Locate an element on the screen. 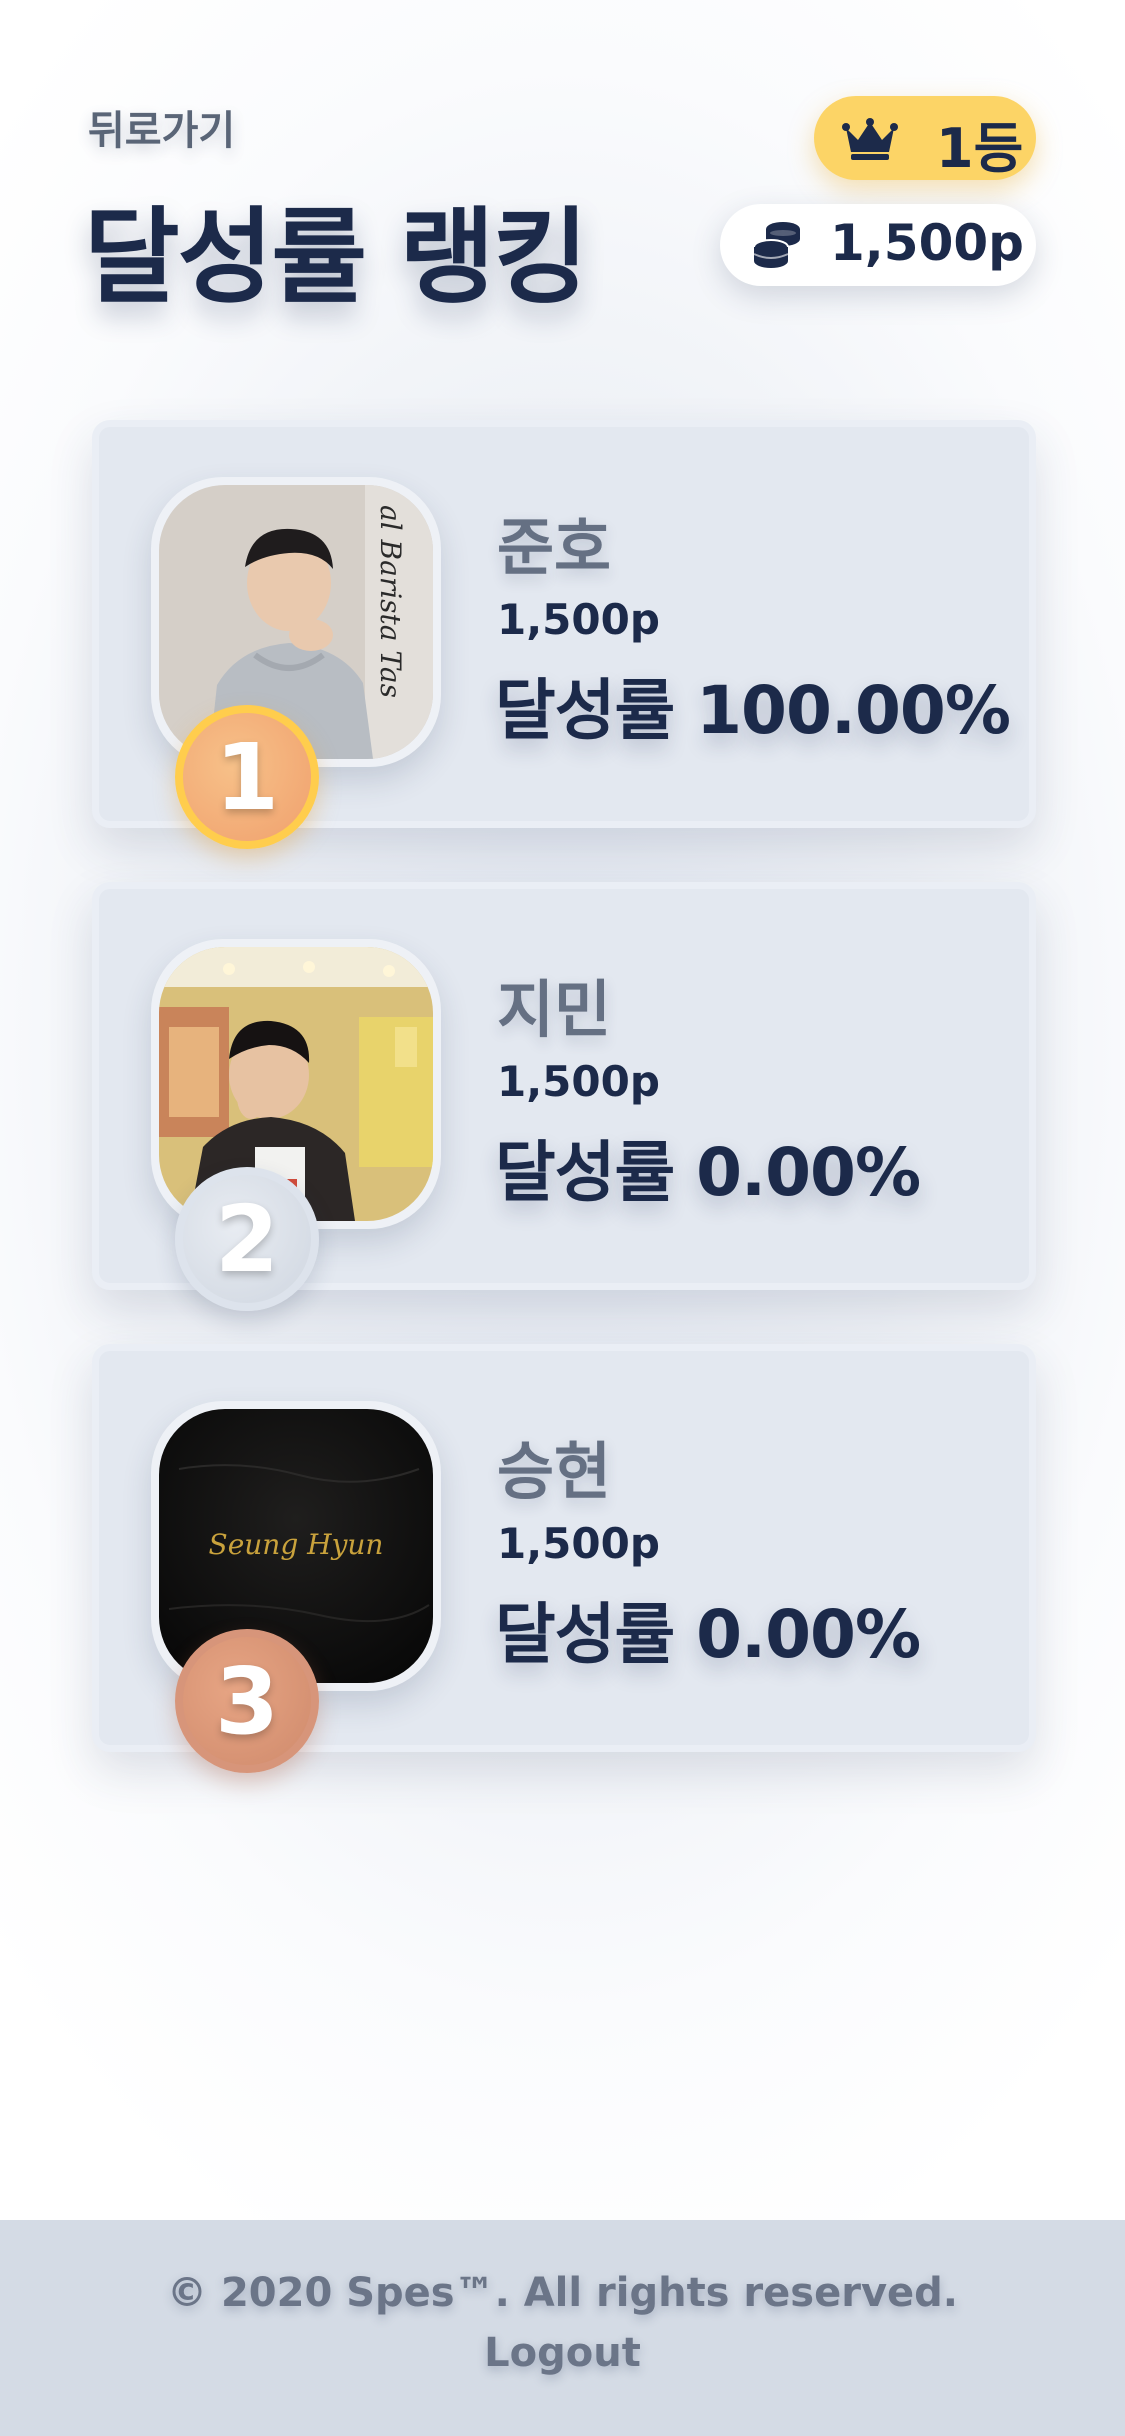 This screenshot has width=1125, height=2436. rank-medal: 1 is located at coordinates (247, 777).